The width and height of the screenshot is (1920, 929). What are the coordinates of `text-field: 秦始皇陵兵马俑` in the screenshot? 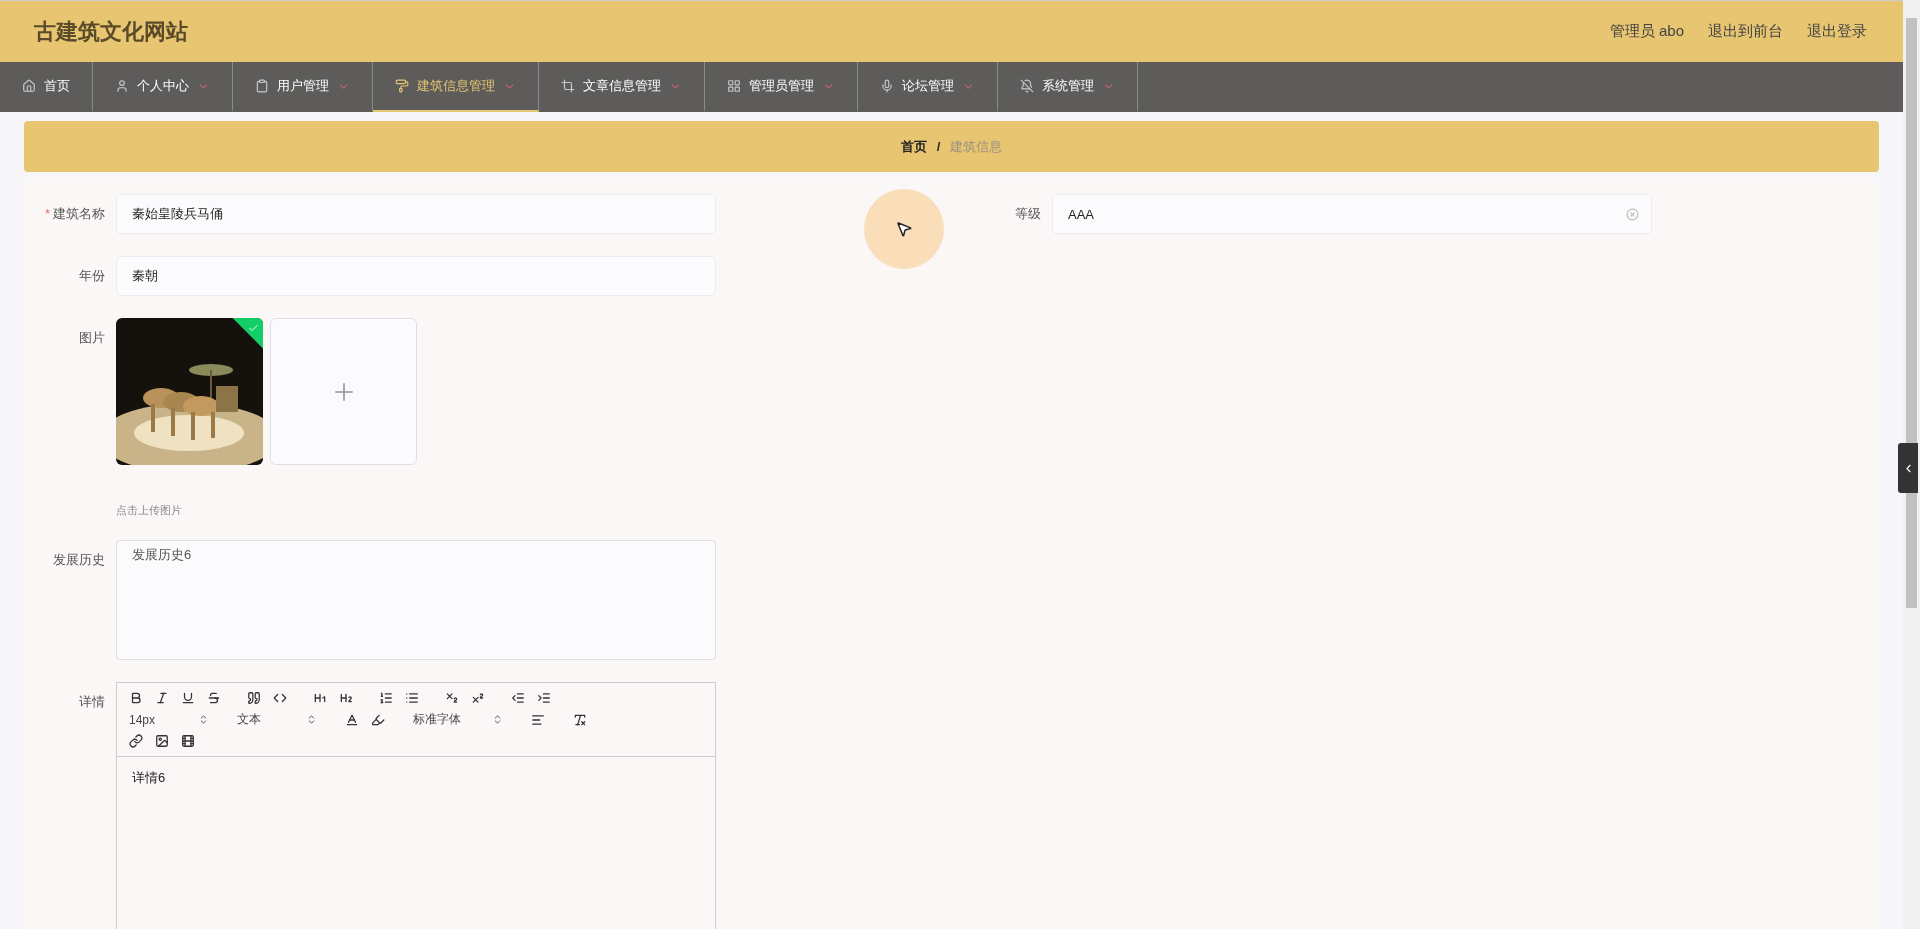 It's located at (416, 214).